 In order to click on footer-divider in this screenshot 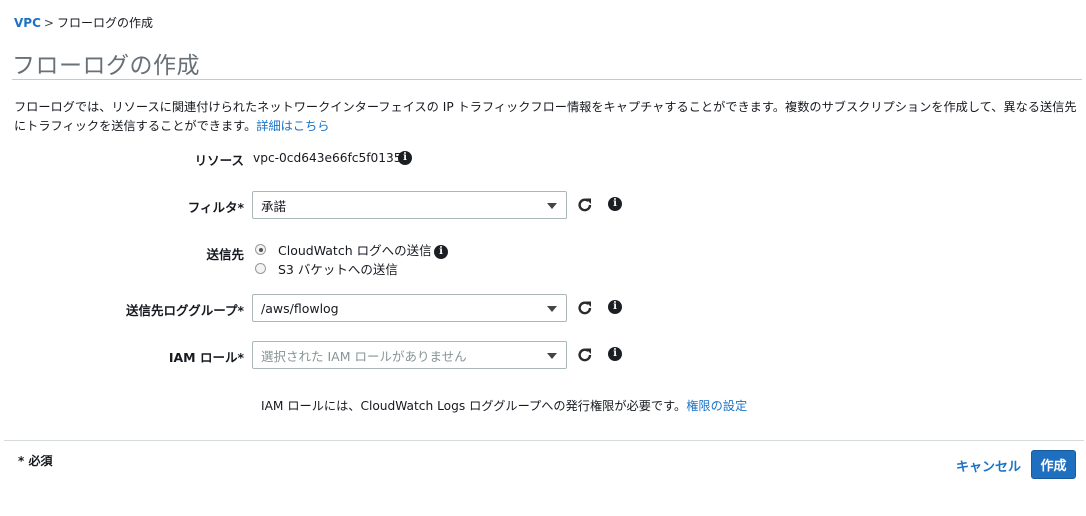, I will do `click(544, 440)`.